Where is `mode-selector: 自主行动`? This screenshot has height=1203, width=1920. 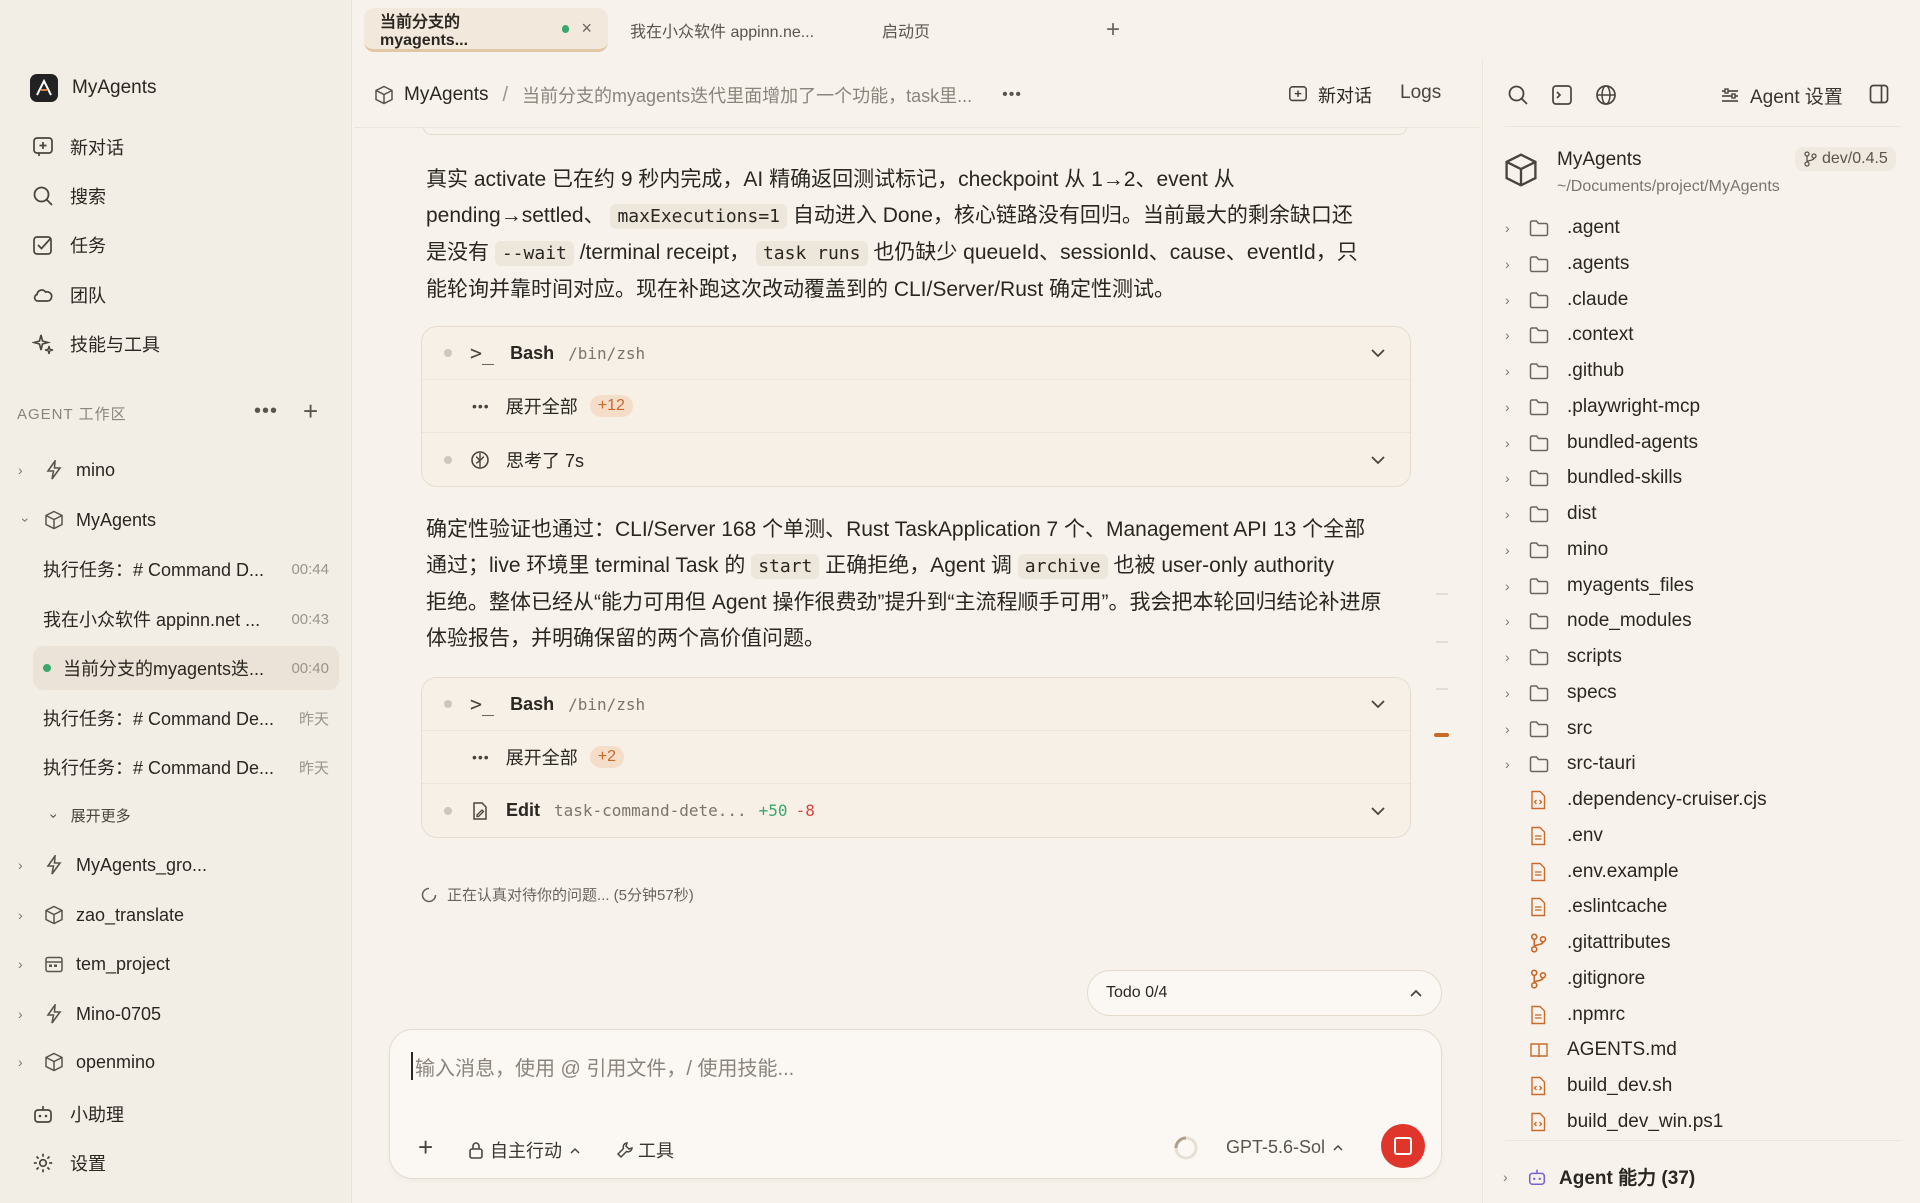
mode-selector: 自主行动 is located at coordinates (524, 1150).